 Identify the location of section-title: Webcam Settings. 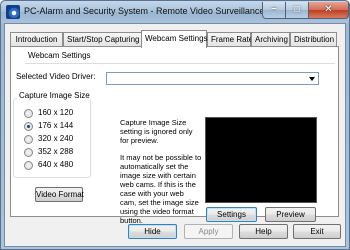
(59, 55).